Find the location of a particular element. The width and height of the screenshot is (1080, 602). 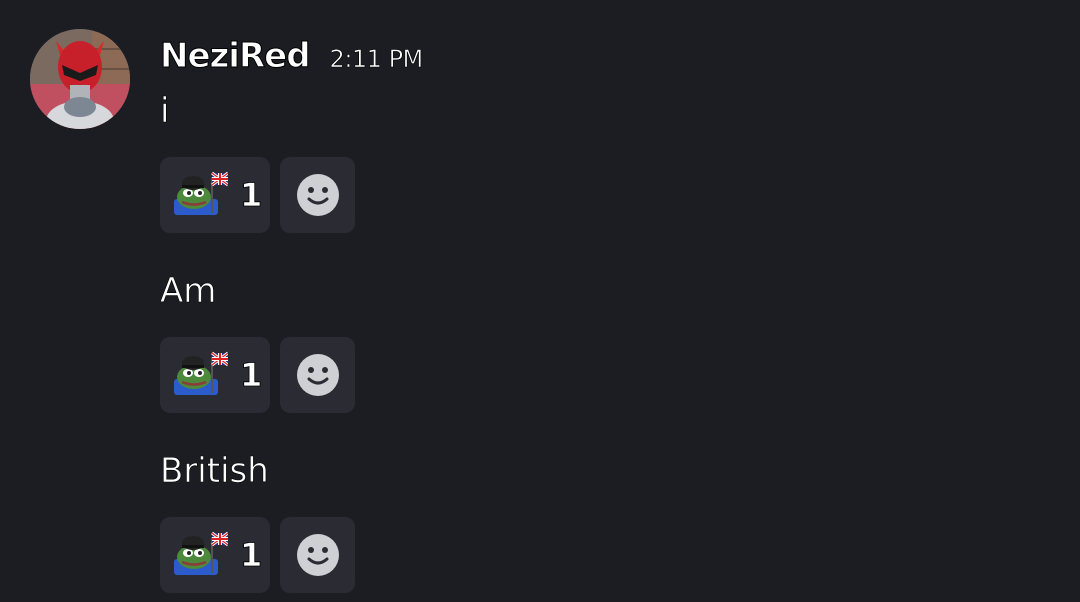

username: NeziRed is located at coordinates (236, 56).